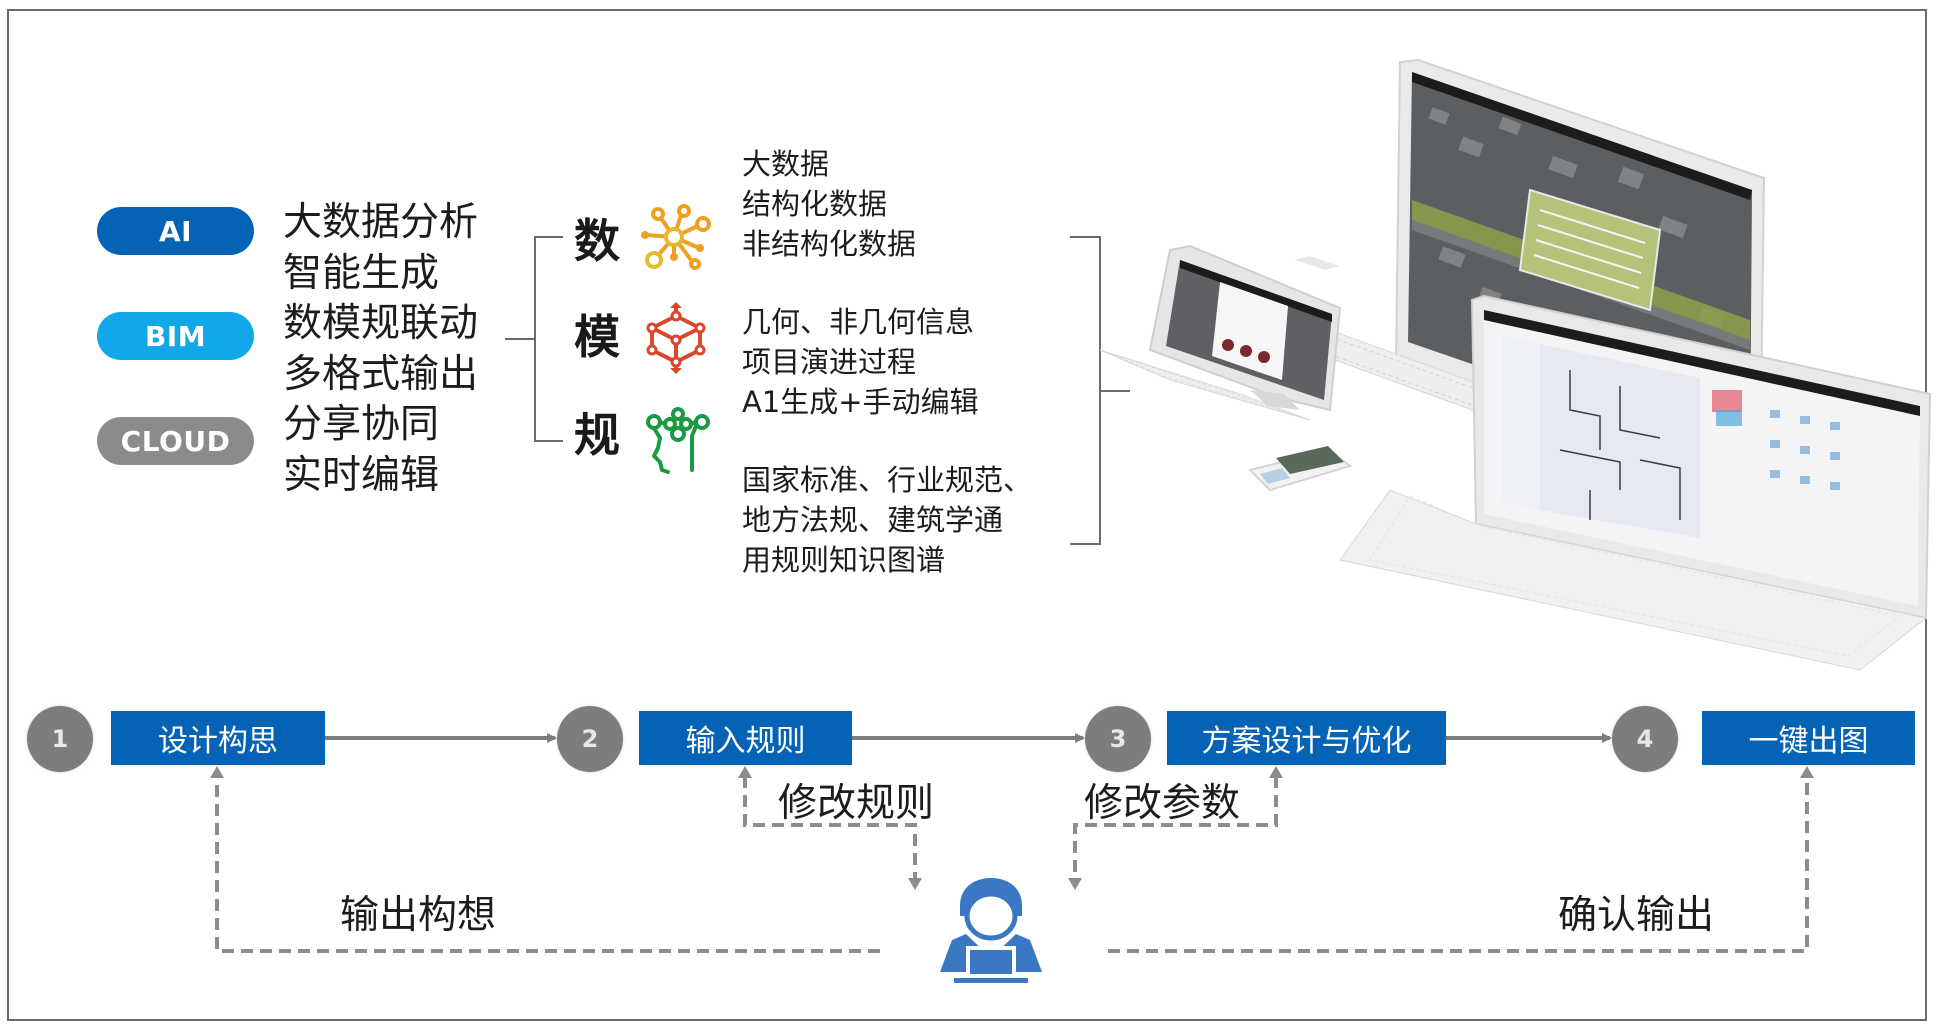 The width and height of the screenshot is (1937, 1029). Describe the element at coordinates (745, 738) in the screenshot. I see `step-2-box: 输入规则` at that location.